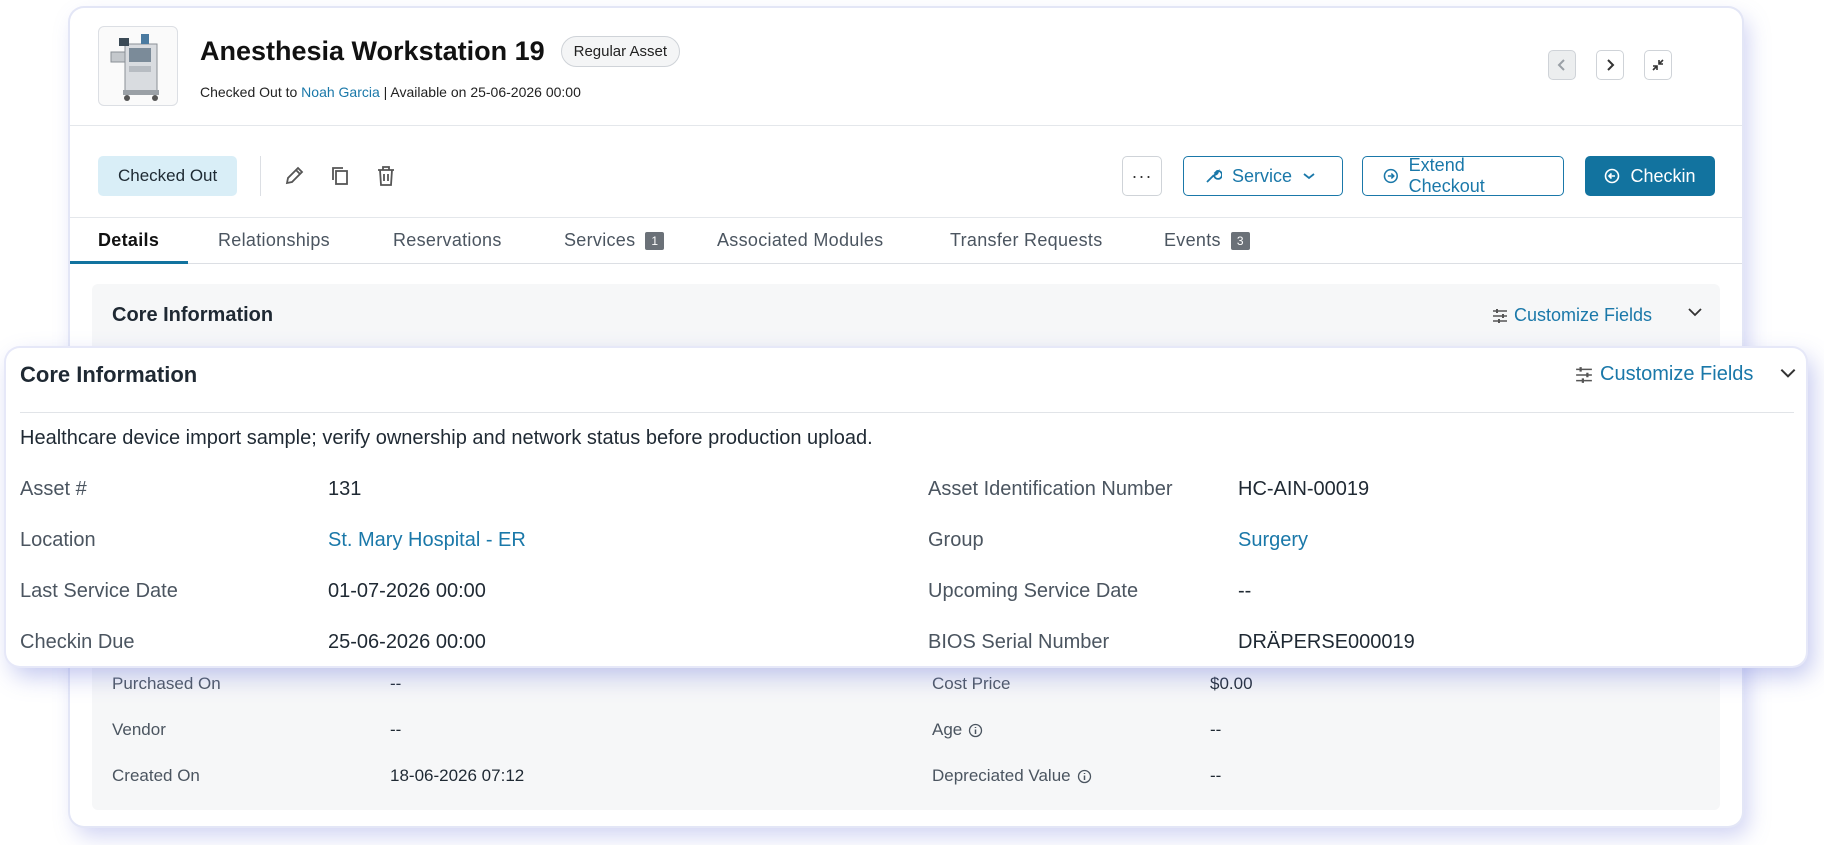 This screenshot has width=1824, height=845. Describe the element at coordinates (1216, 729) in the screenshot. I see `age-value: --` at that location.